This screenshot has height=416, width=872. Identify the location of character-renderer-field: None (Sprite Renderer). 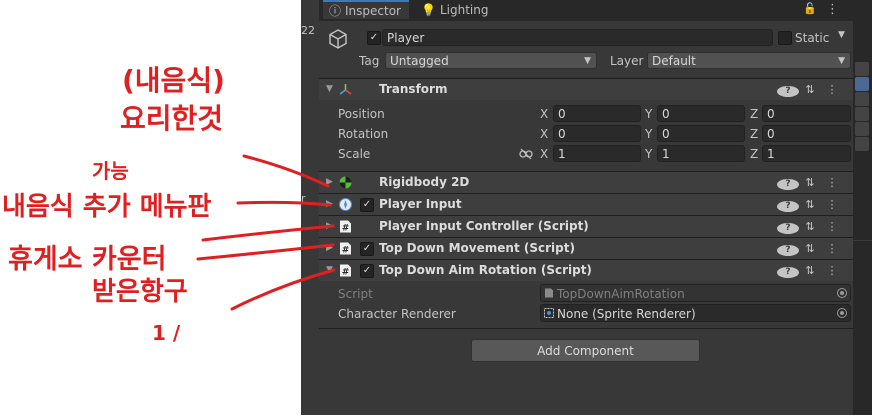
(695, 313).